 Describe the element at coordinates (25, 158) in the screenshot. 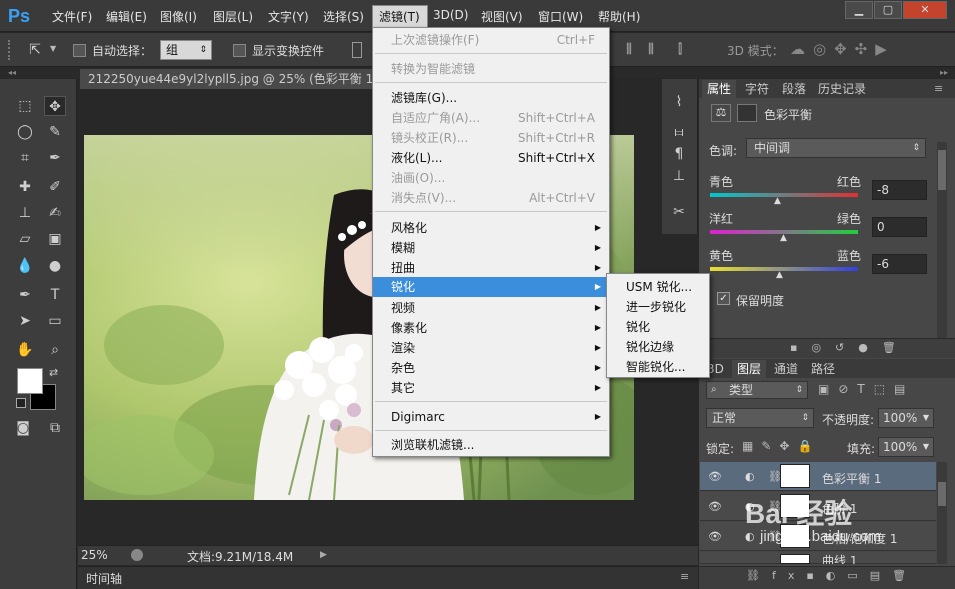

I see `crop-tool-icon: ⌗` at that location.